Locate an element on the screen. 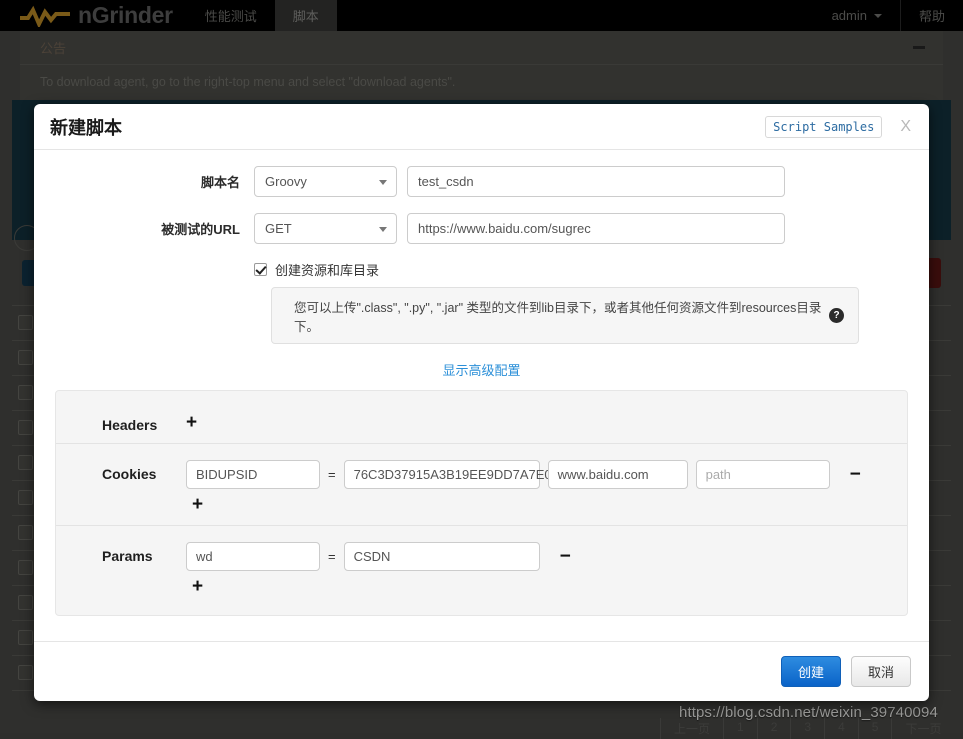 This screenshot has height=739, width=963. nav-tab-performance-test: 性能测试 is located at coordinates (231, 15).